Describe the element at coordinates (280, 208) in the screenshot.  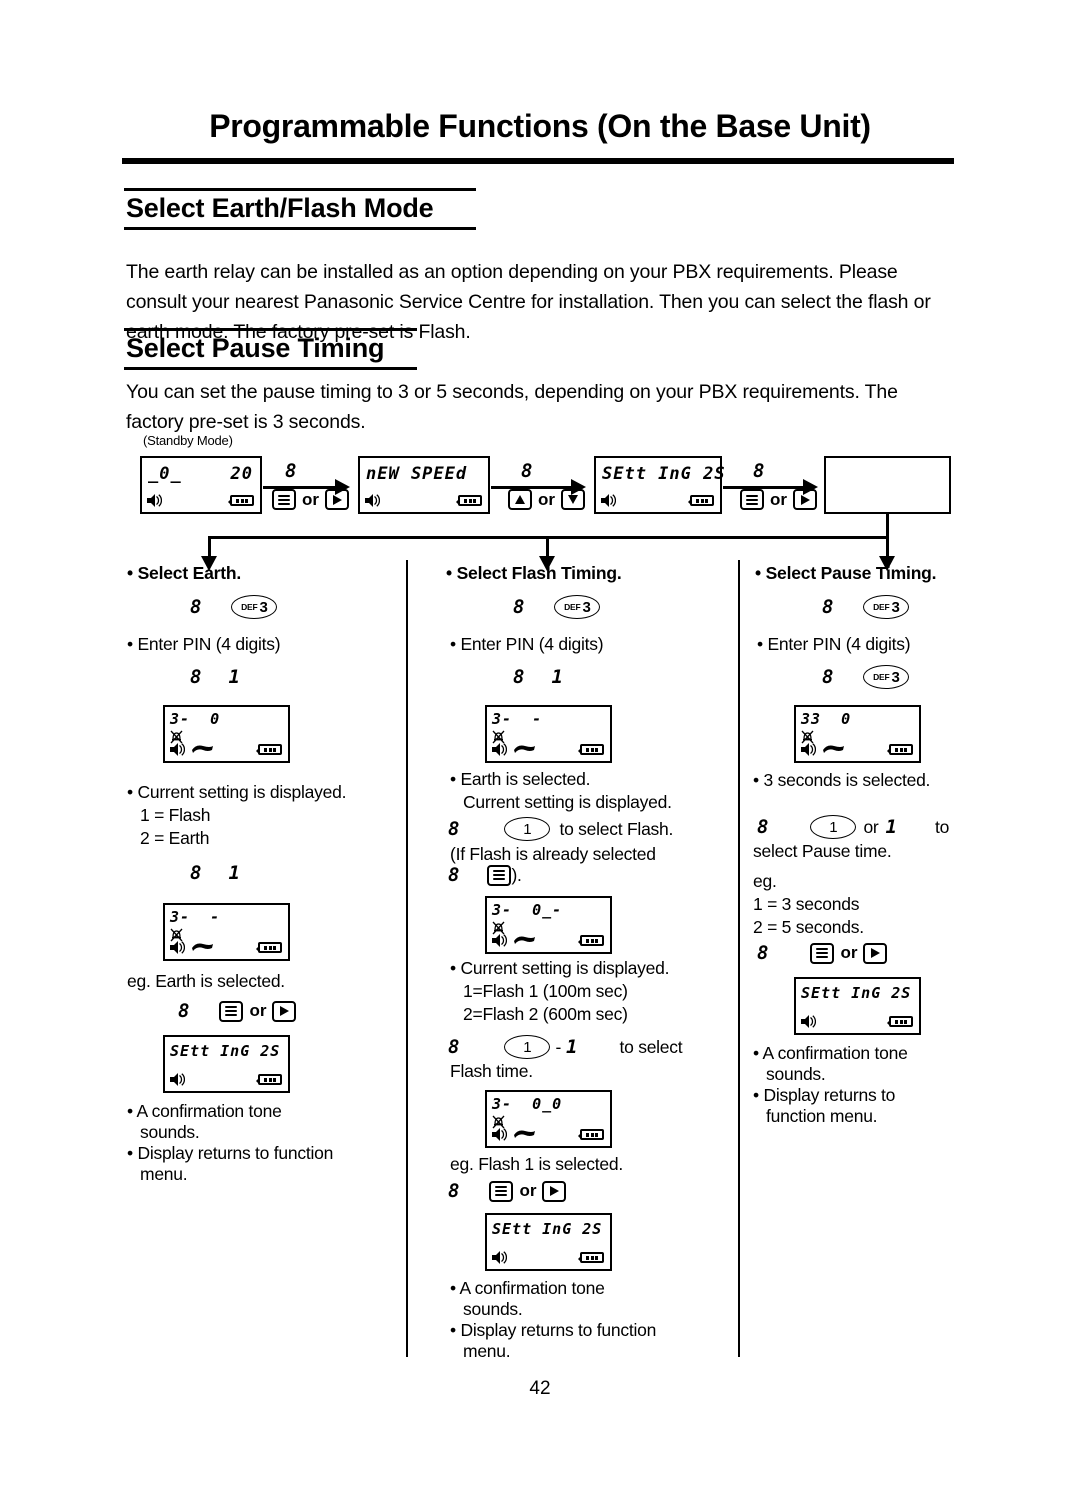
I see `section-heading: Select Earth/Flash Mode` at that location.